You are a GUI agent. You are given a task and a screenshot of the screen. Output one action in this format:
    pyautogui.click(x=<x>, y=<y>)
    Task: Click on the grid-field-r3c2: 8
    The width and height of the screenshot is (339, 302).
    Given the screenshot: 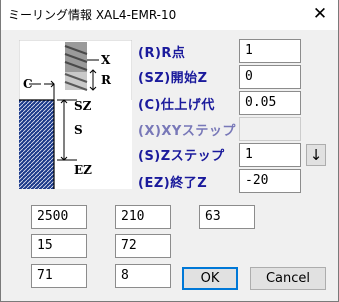 What is the action you would take?
    pyautogui.click(x=143, y=276)
    